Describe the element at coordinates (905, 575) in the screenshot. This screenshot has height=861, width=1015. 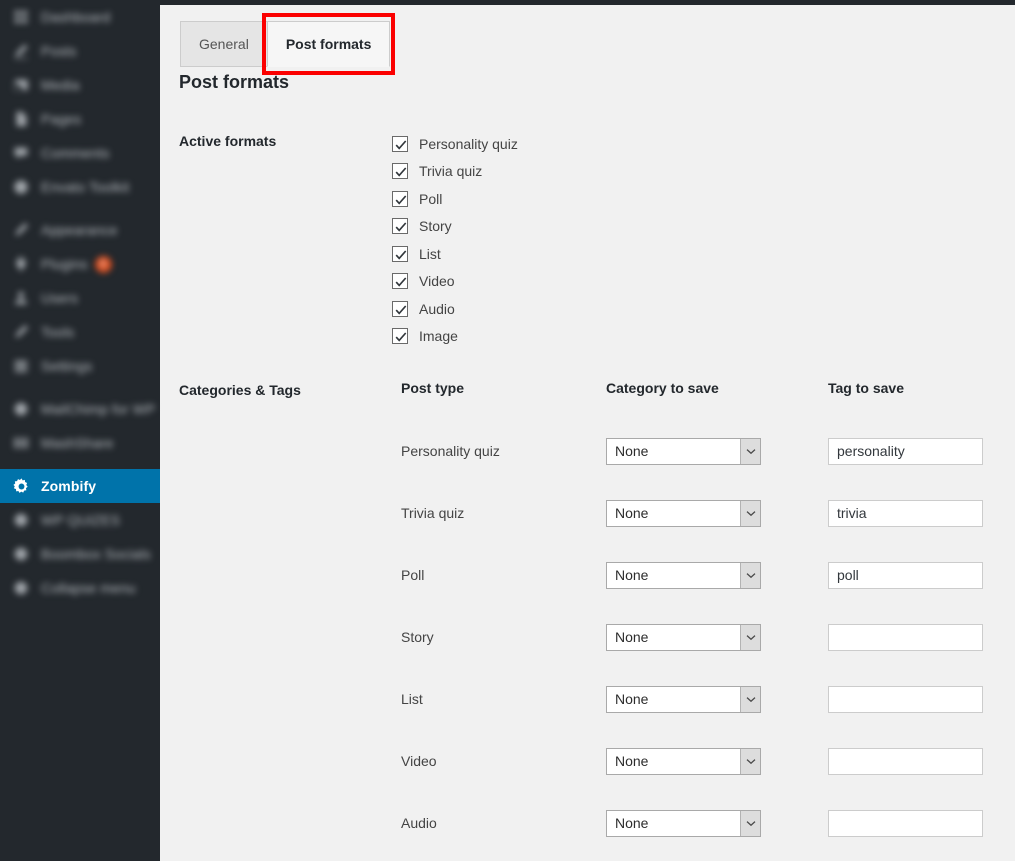
I see `tag-input: poll` at that location.